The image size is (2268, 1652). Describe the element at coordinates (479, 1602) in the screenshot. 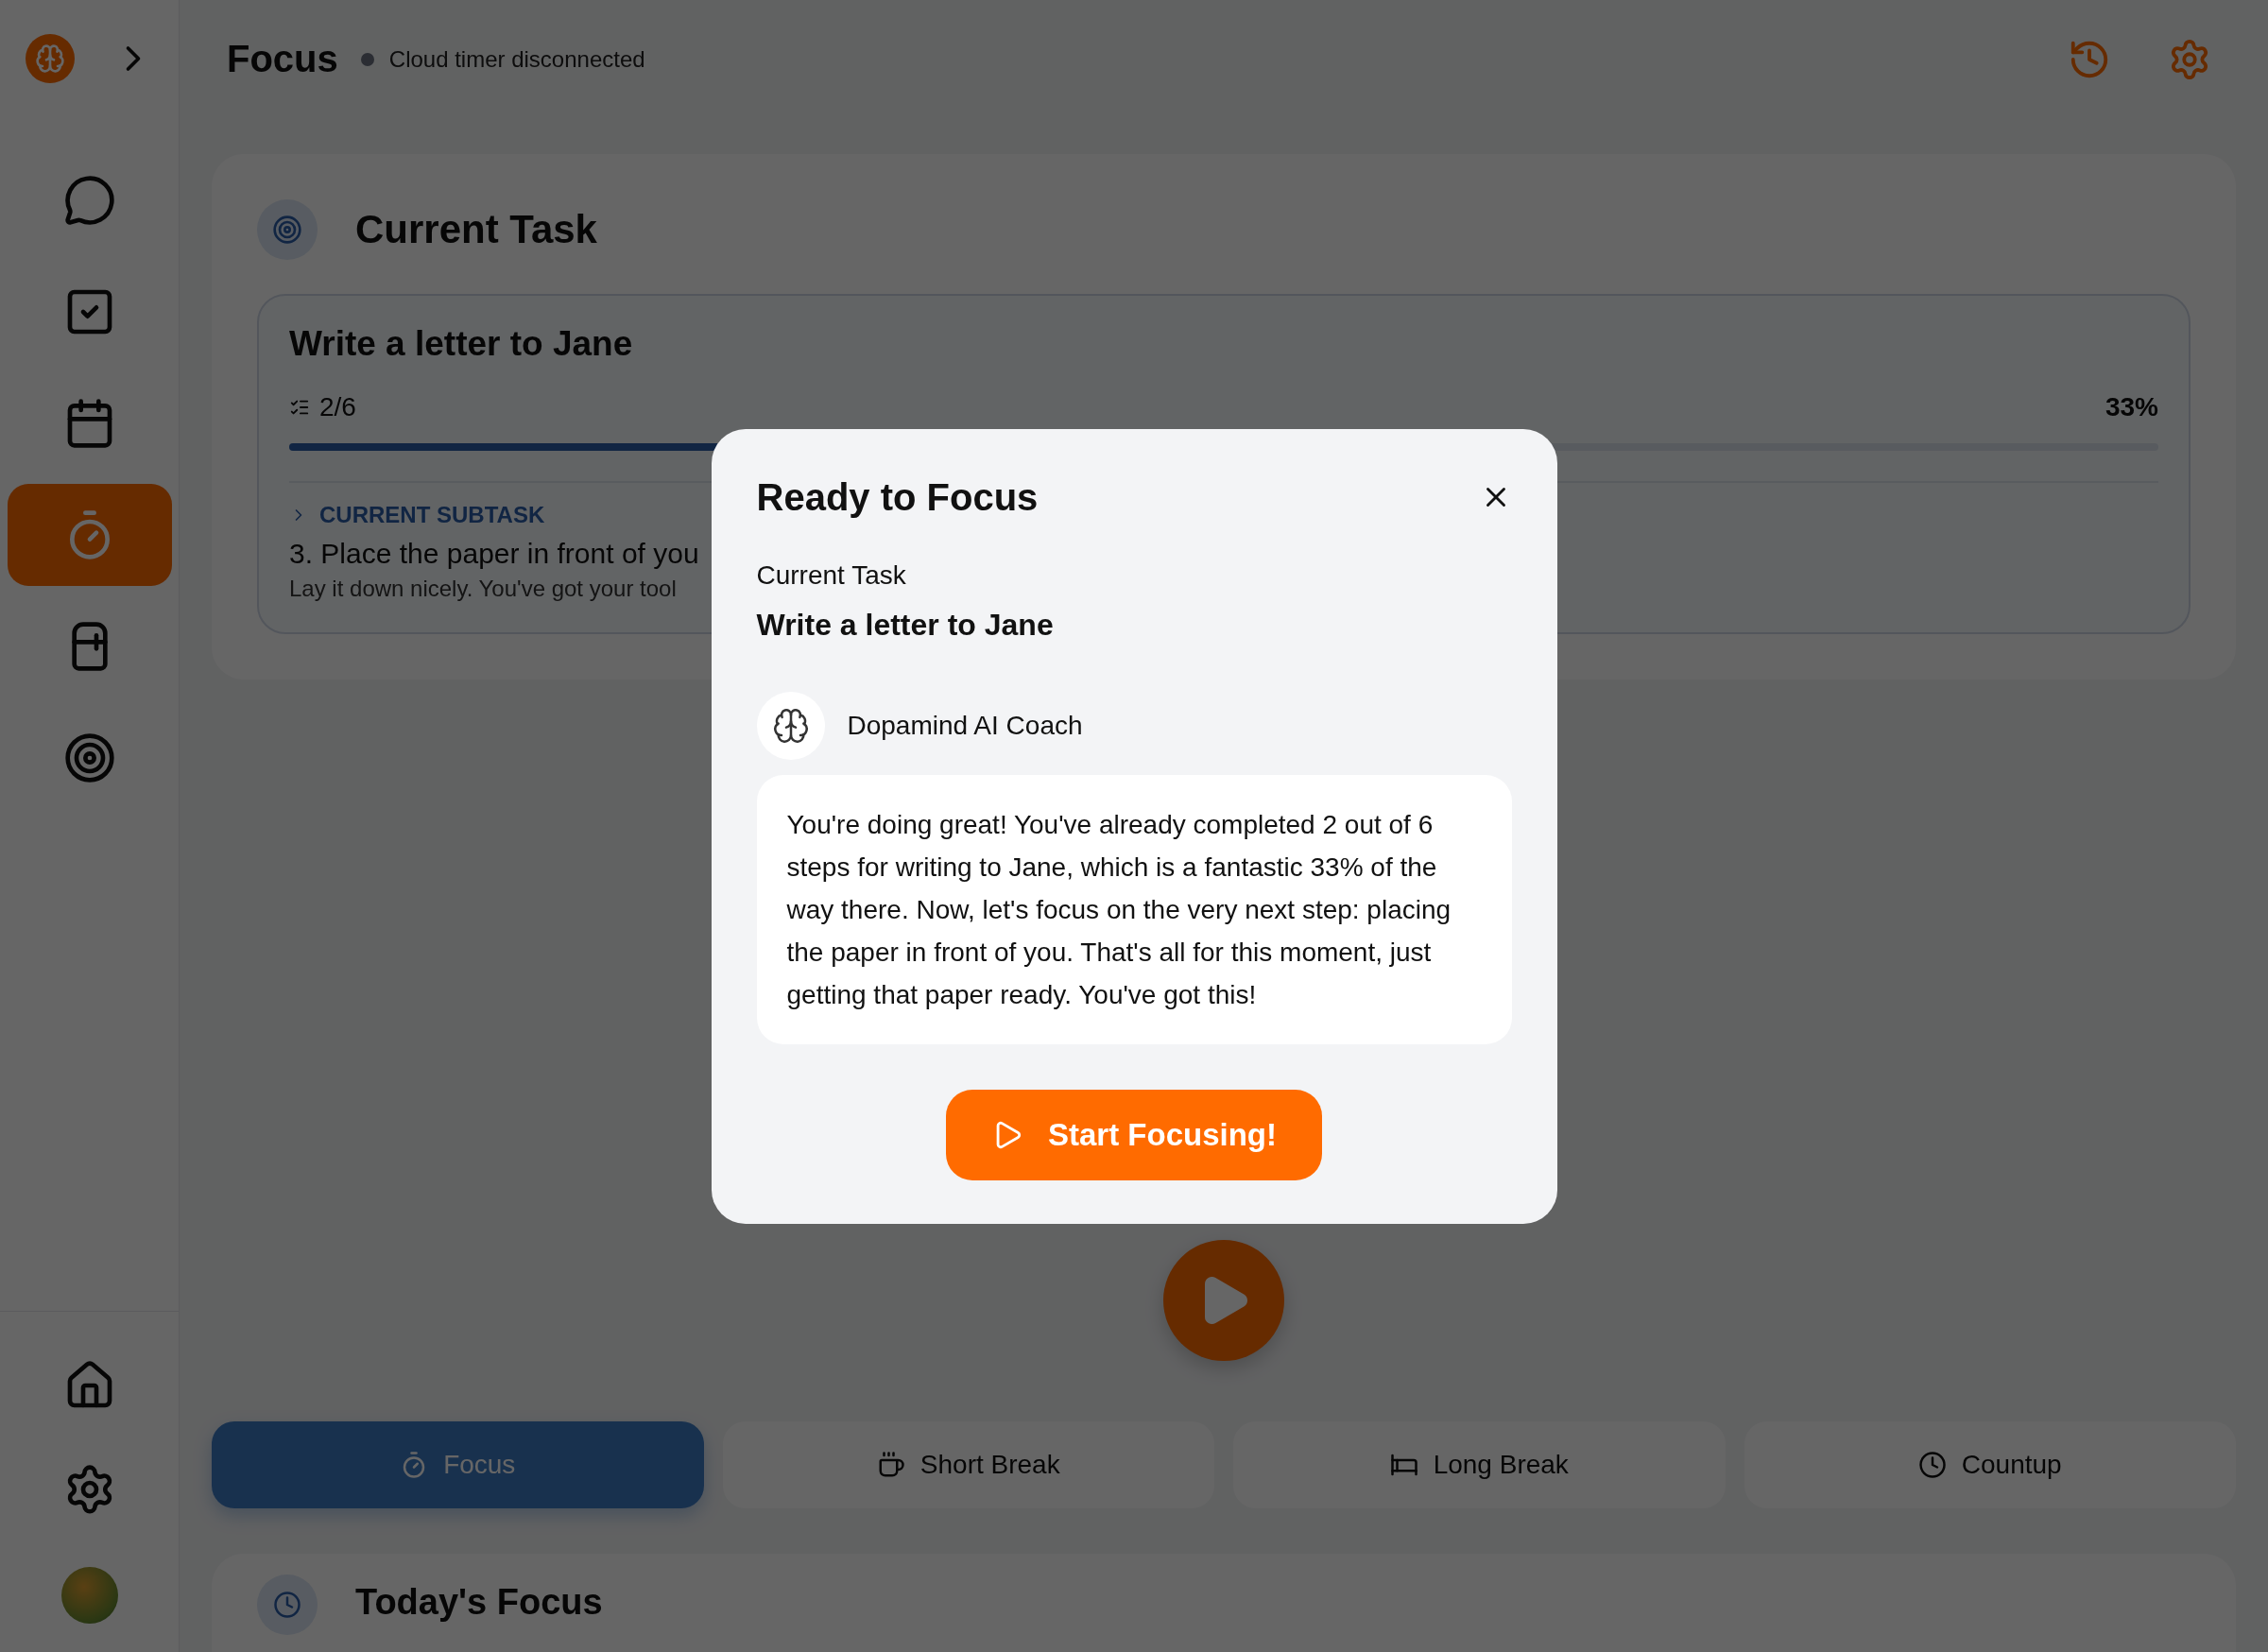

I see `card-title: Today's Focus` at that location.